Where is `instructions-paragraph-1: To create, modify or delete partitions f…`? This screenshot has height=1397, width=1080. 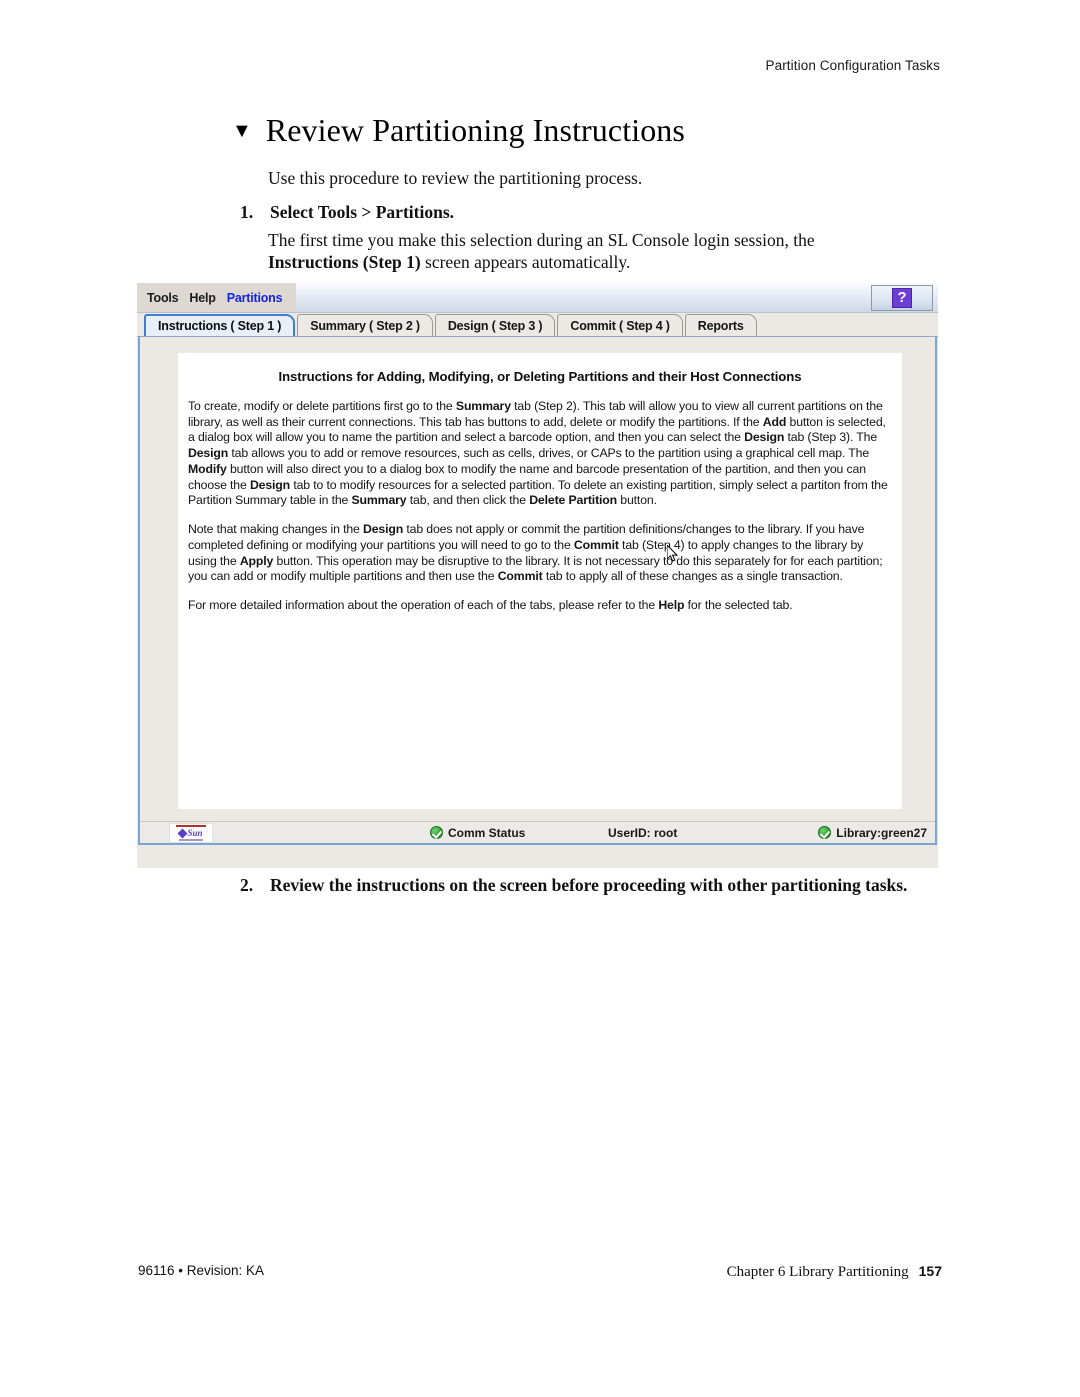
instructions-paragraph-1: To create, modify or delete partitions f… is located at coordinates (538, 453).